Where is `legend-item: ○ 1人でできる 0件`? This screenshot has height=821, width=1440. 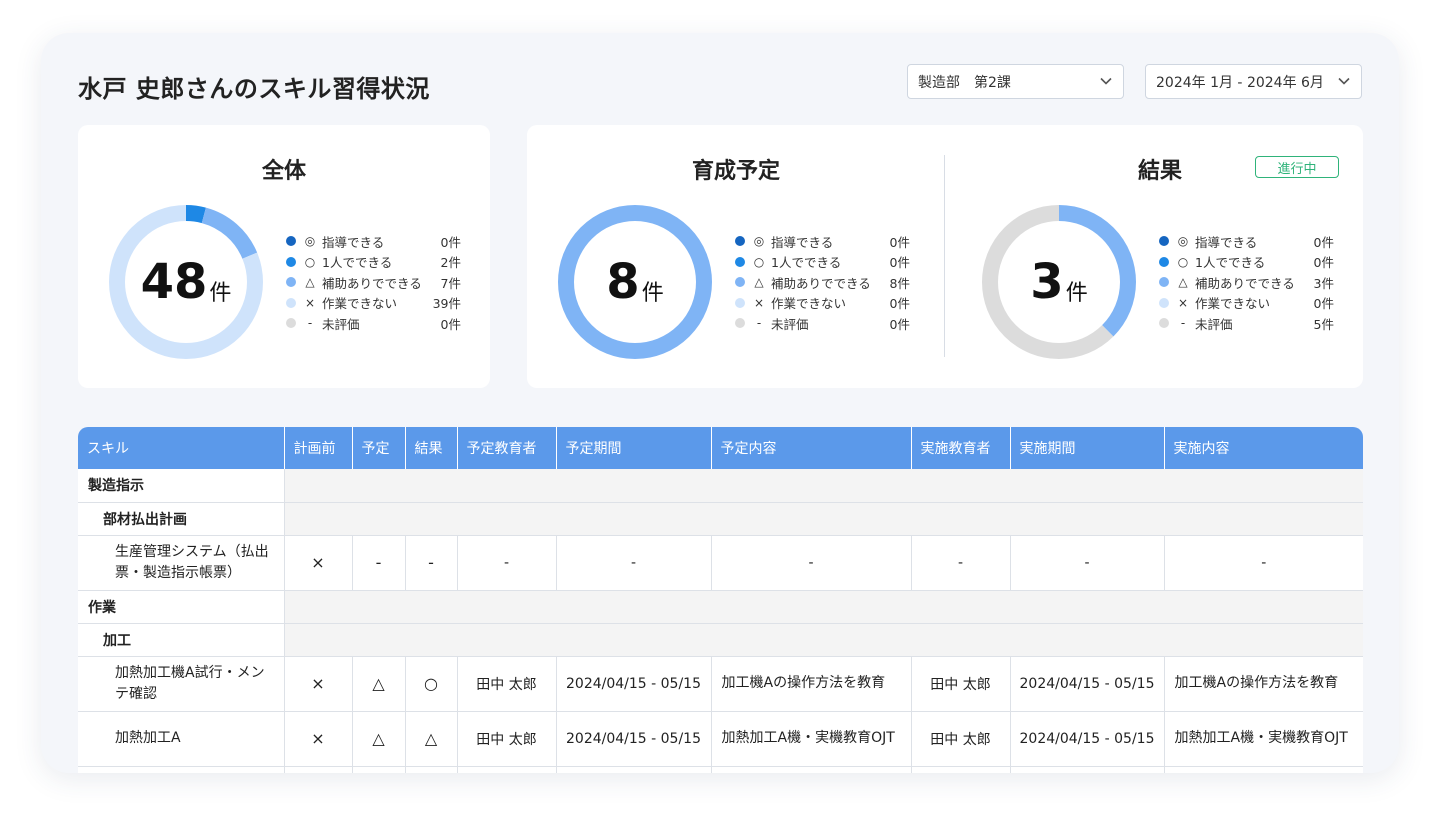 legend-item: ○ 1人でできる 0件 is located at coordinates (1246, 262).